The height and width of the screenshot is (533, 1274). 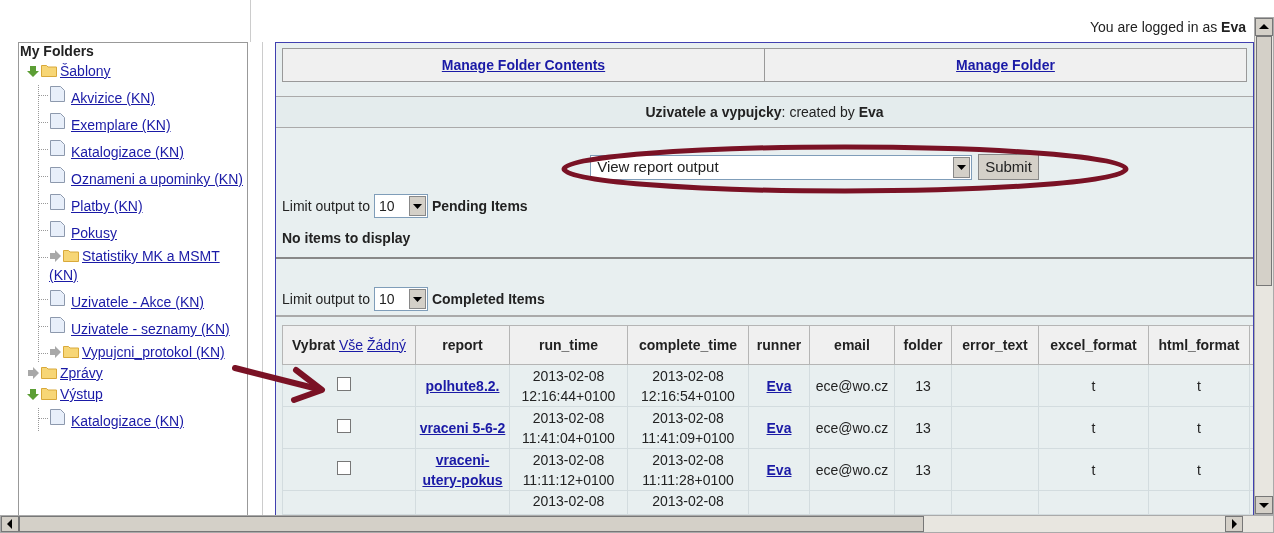 What do you see at coordinates (781, 167) in the screenshot?
I see `report-action-select: View report output` at bounding box center [781, 167].